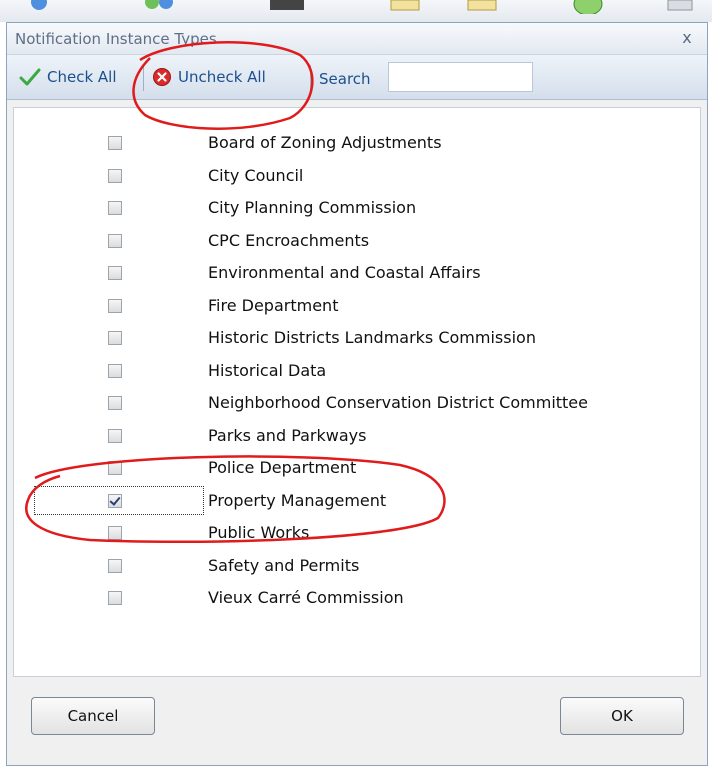 The width and height of the screenshot is (712, 766). Describe the element at coordinates (357, 39) in the screenshot. I see `dialog-titlebar: Notification Instance Types x` at that location.